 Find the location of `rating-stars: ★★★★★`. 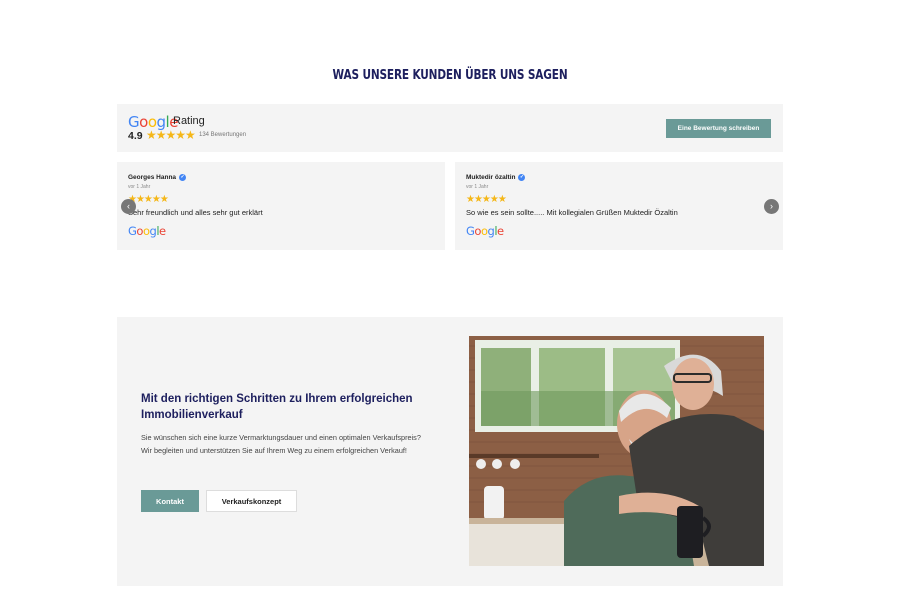

rating-stars: ★★★★★ is located at coordinates (171, 135).